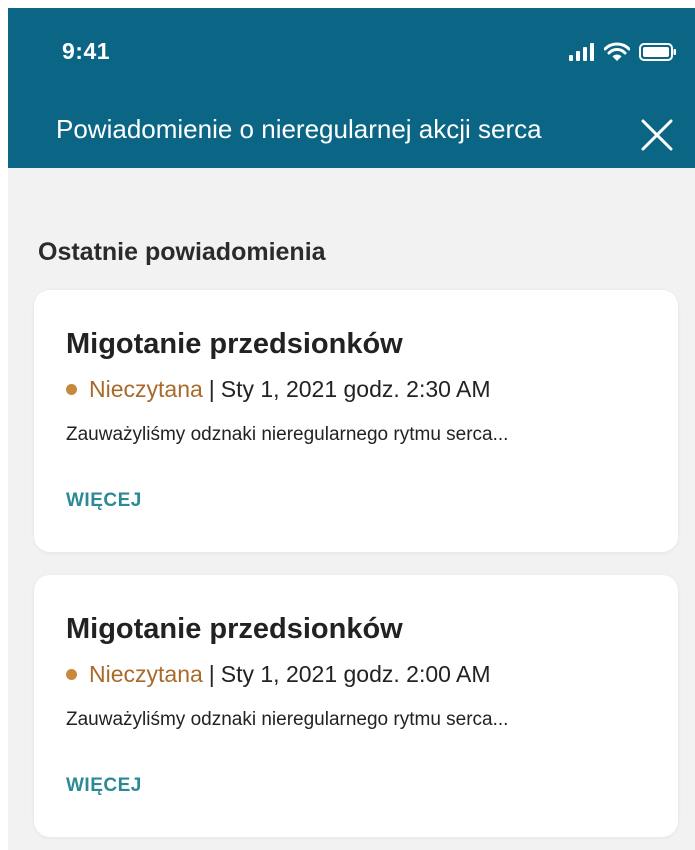  I want to click on status-icons, so click(623, 54).